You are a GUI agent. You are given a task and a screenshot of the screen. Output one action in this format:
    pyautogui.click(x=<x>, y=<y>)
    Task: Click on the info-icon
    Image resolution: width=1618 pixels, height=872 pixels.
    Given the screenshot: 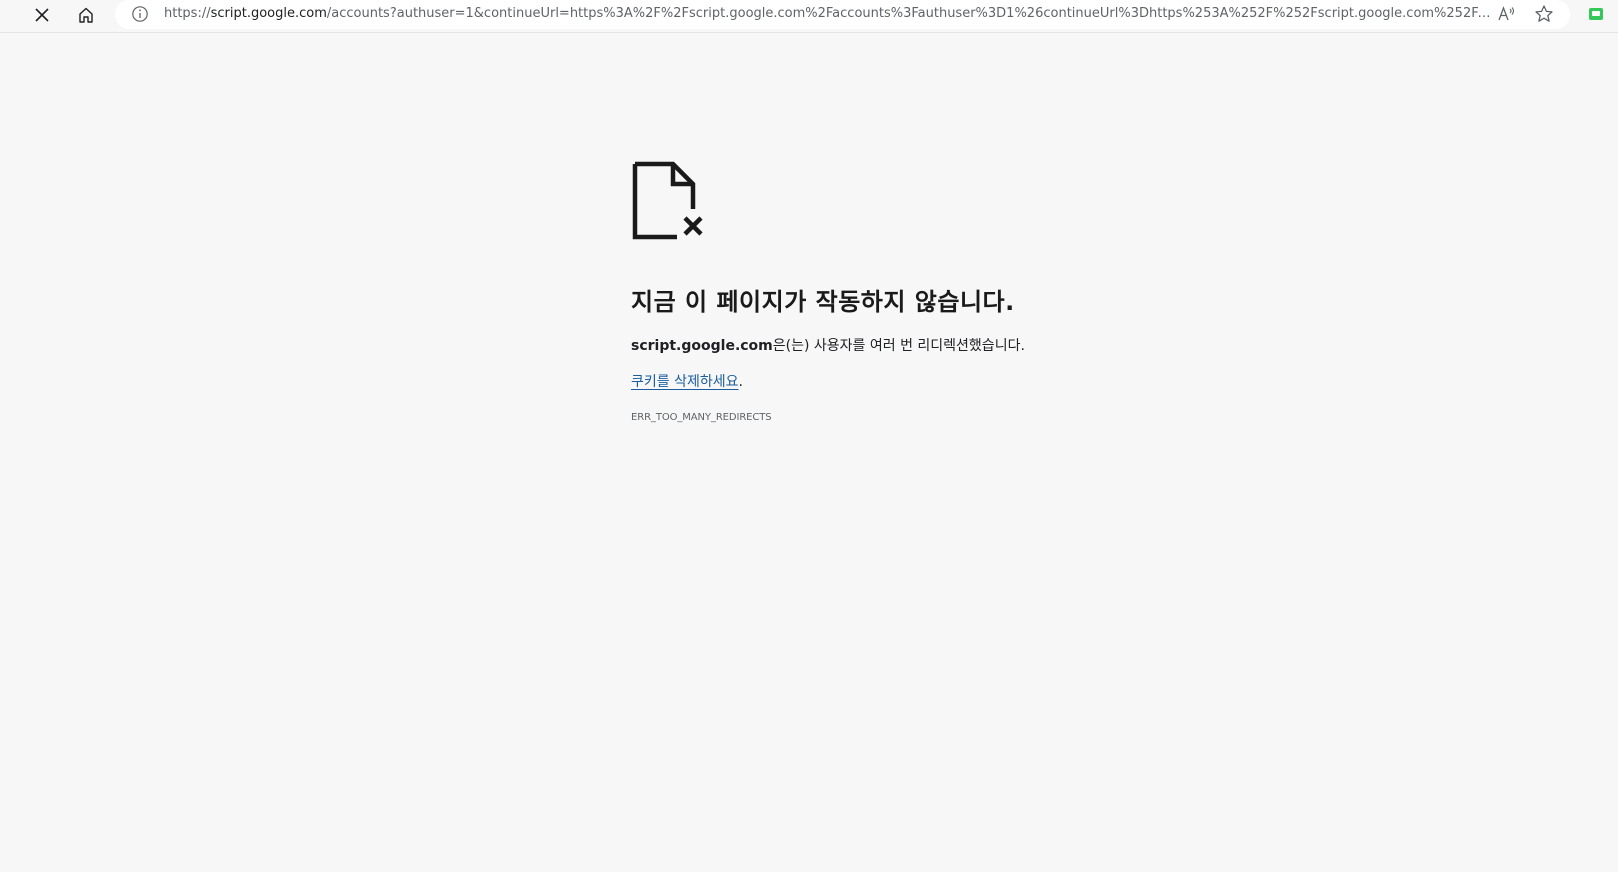 What is the action you would take?
    pyautogui.click(x=140, y=14)
    